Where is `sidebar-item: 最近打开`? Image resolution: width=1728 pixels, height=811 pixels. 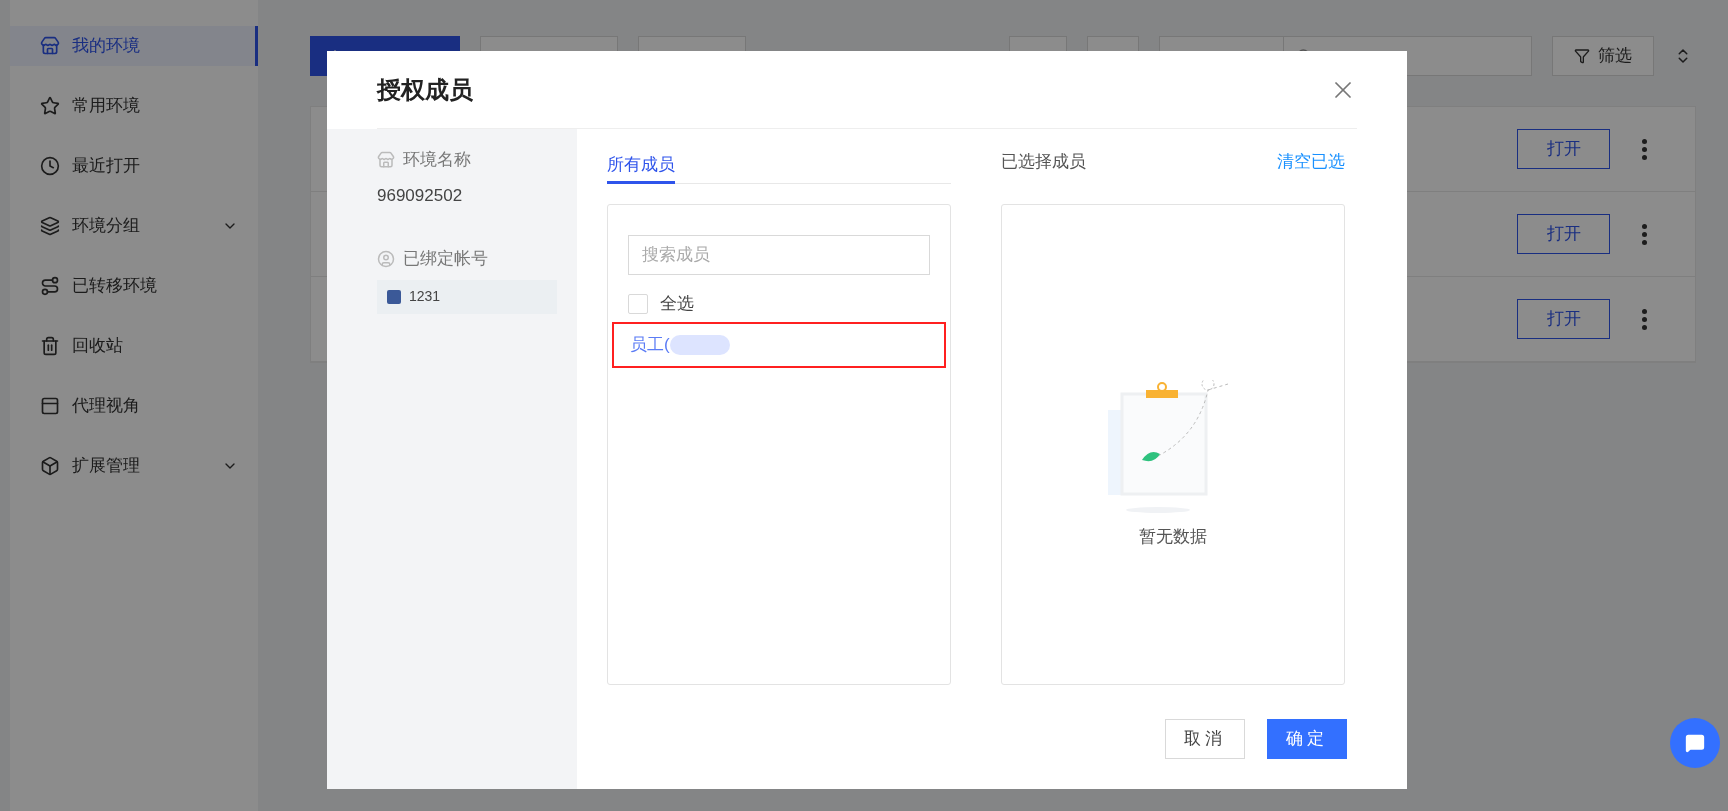
sidebar-item: 最近打开 is located at coordinates (134, 166).